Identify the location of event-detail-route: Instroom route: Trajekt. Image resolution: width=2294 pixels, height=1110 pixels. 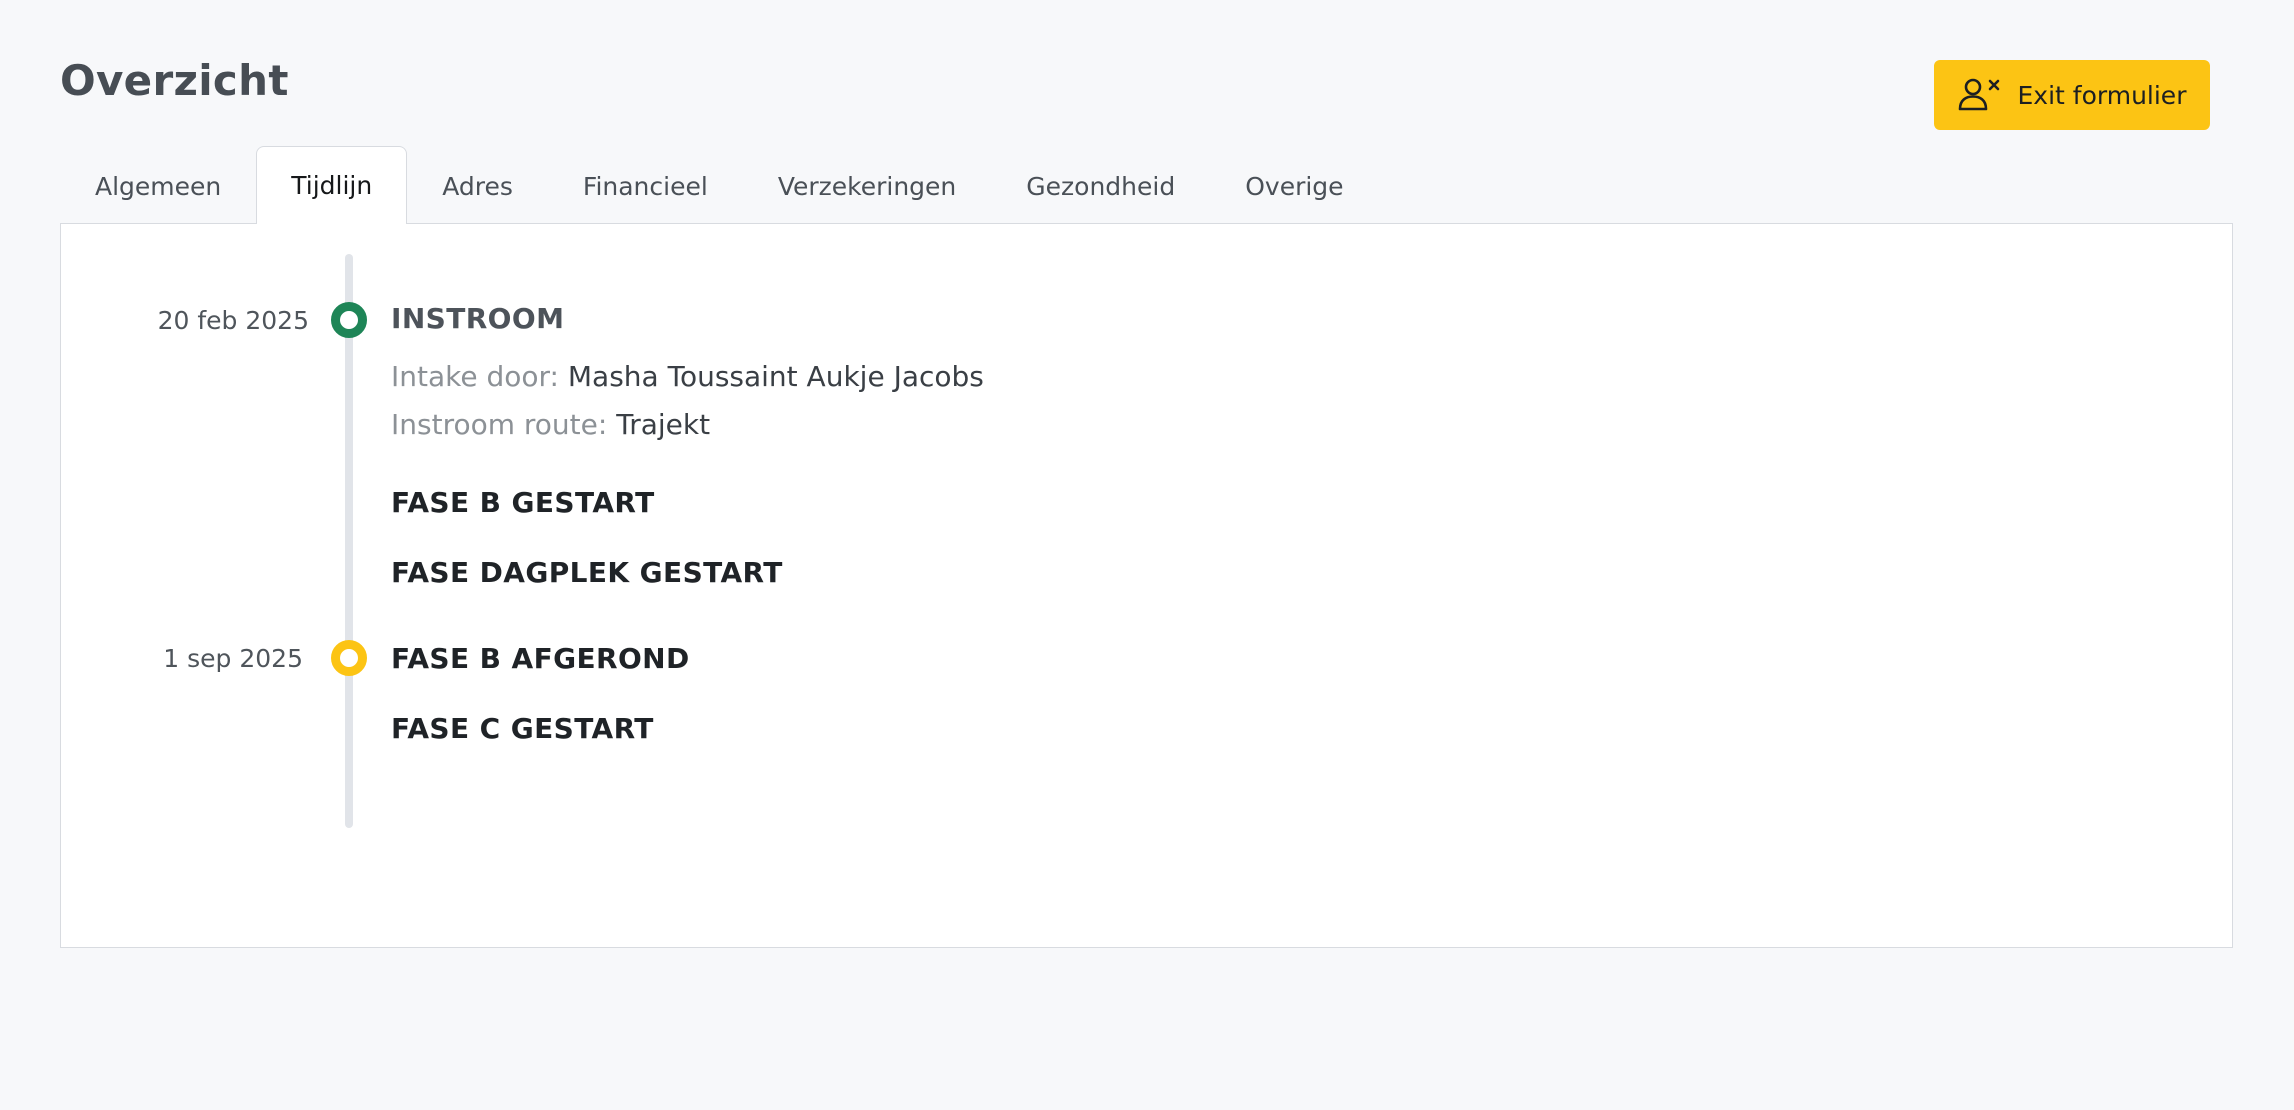
(550, 424).